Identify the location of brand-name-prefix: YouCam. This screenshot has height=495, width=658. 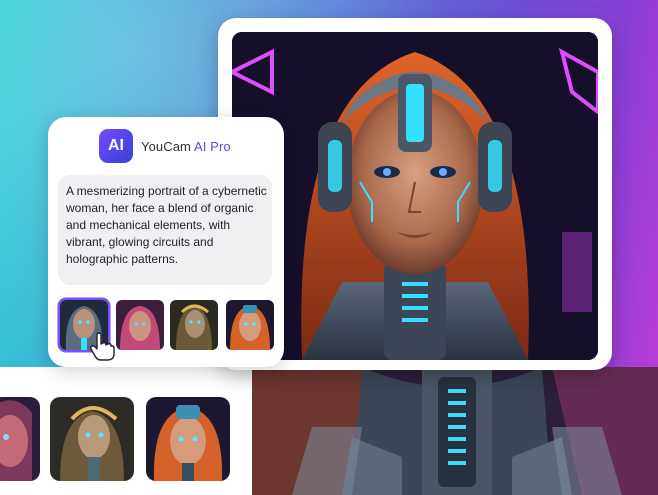
(167, 146).